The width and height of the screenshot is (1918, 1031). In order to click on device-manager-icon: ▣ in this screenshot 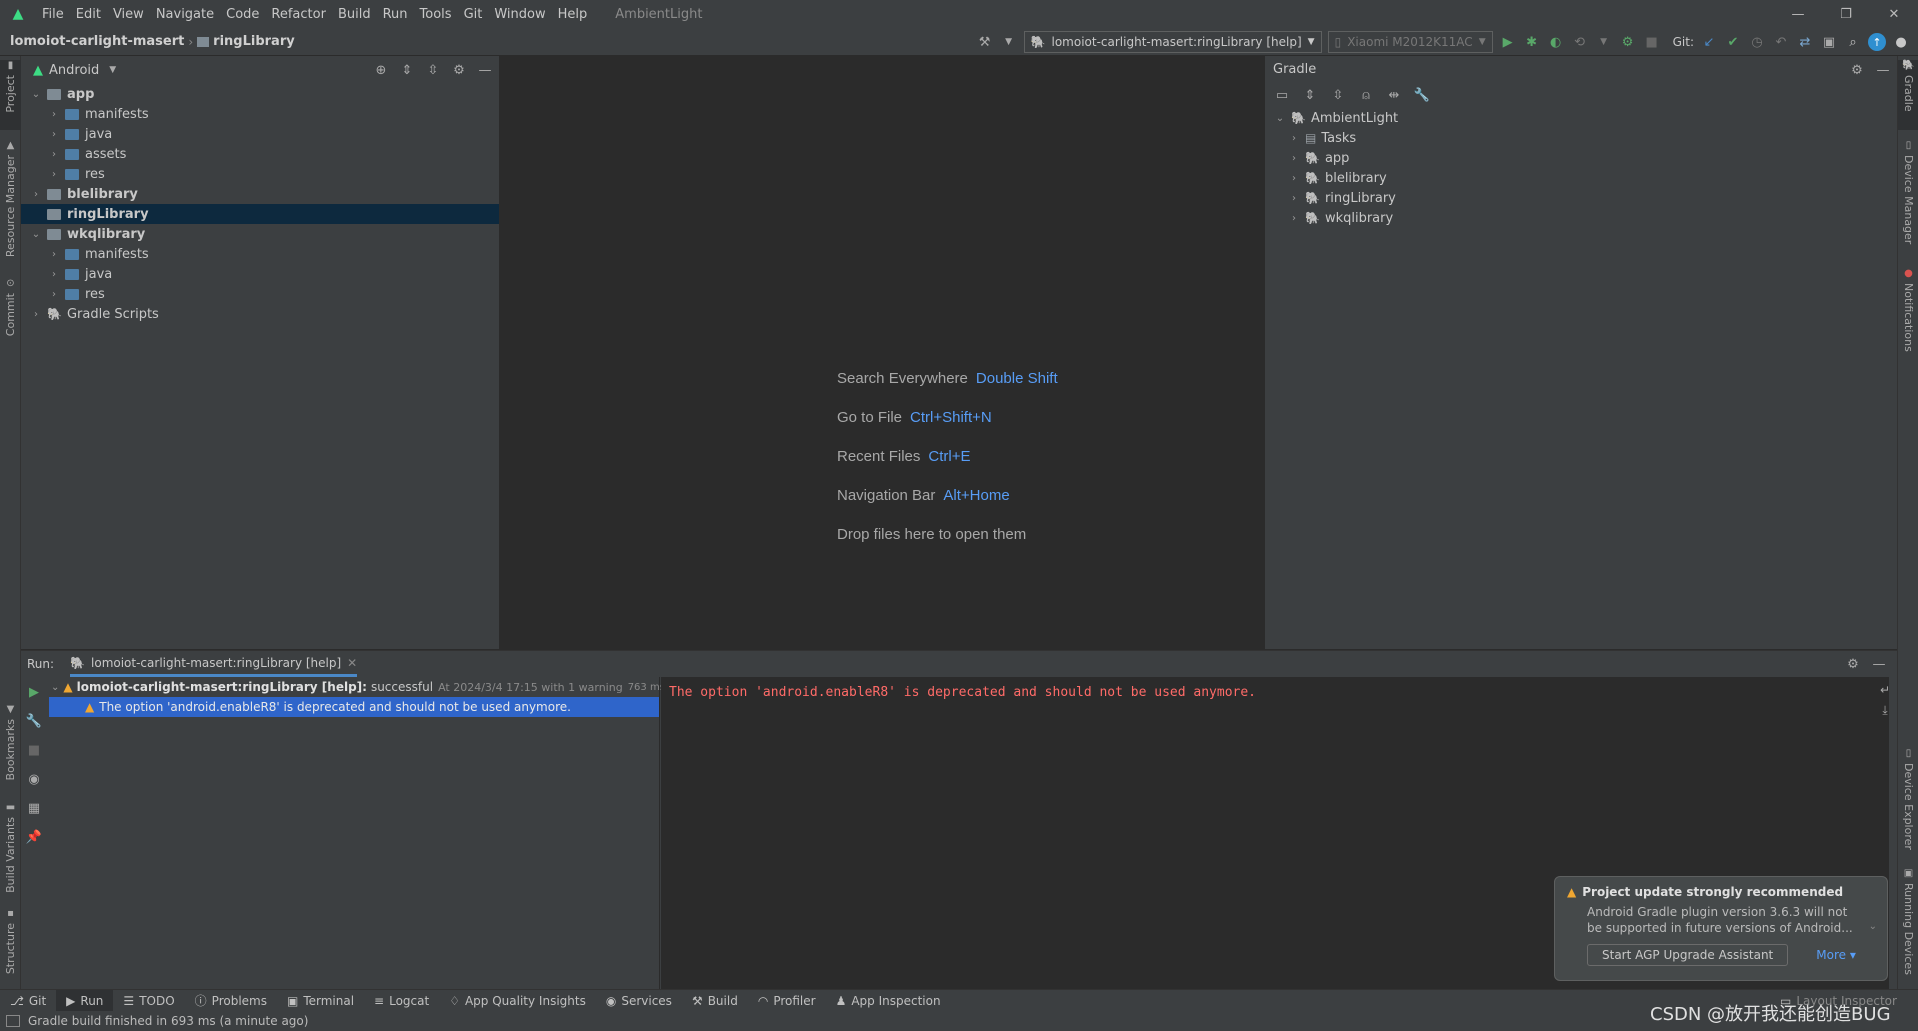, I will do `click(1829, 42)`.